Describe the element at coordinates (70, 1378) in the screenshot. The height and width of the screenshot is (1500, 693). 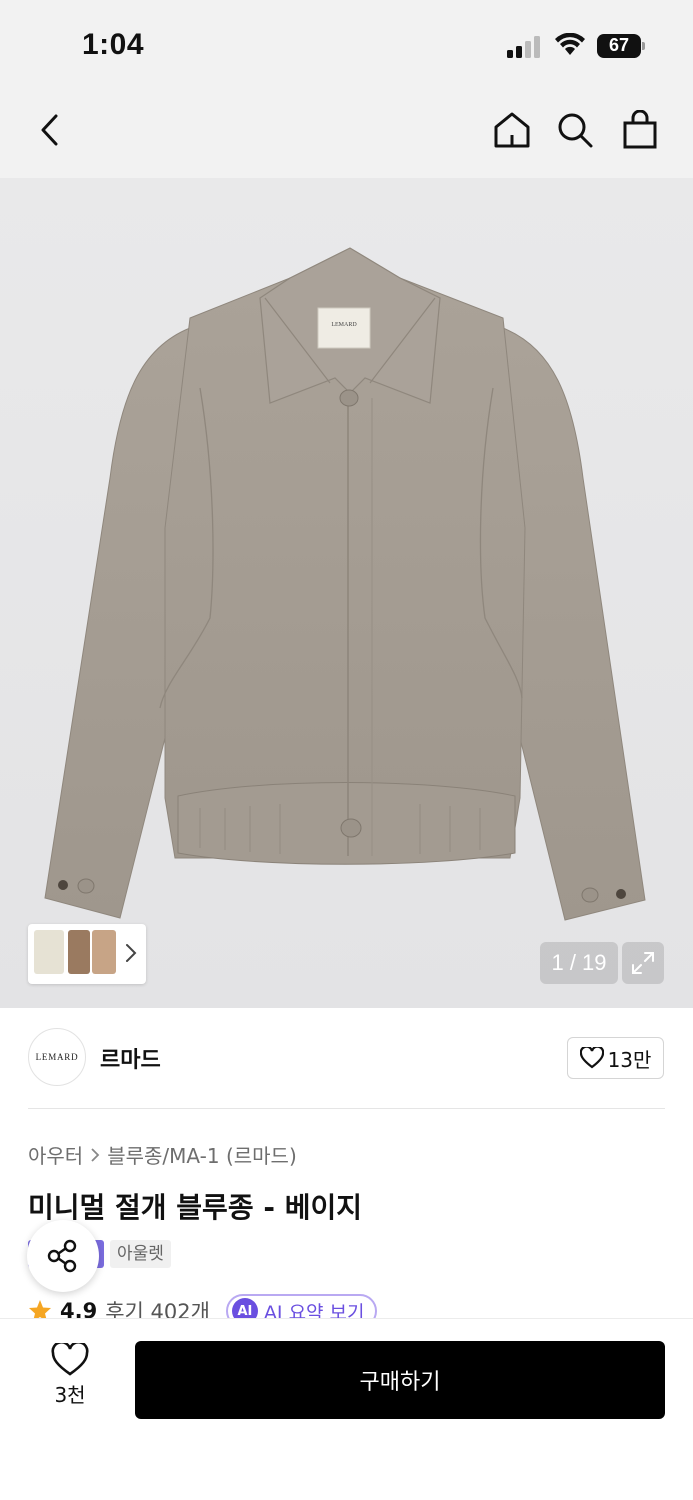
I see `wishlist-button: 3천` at that location.